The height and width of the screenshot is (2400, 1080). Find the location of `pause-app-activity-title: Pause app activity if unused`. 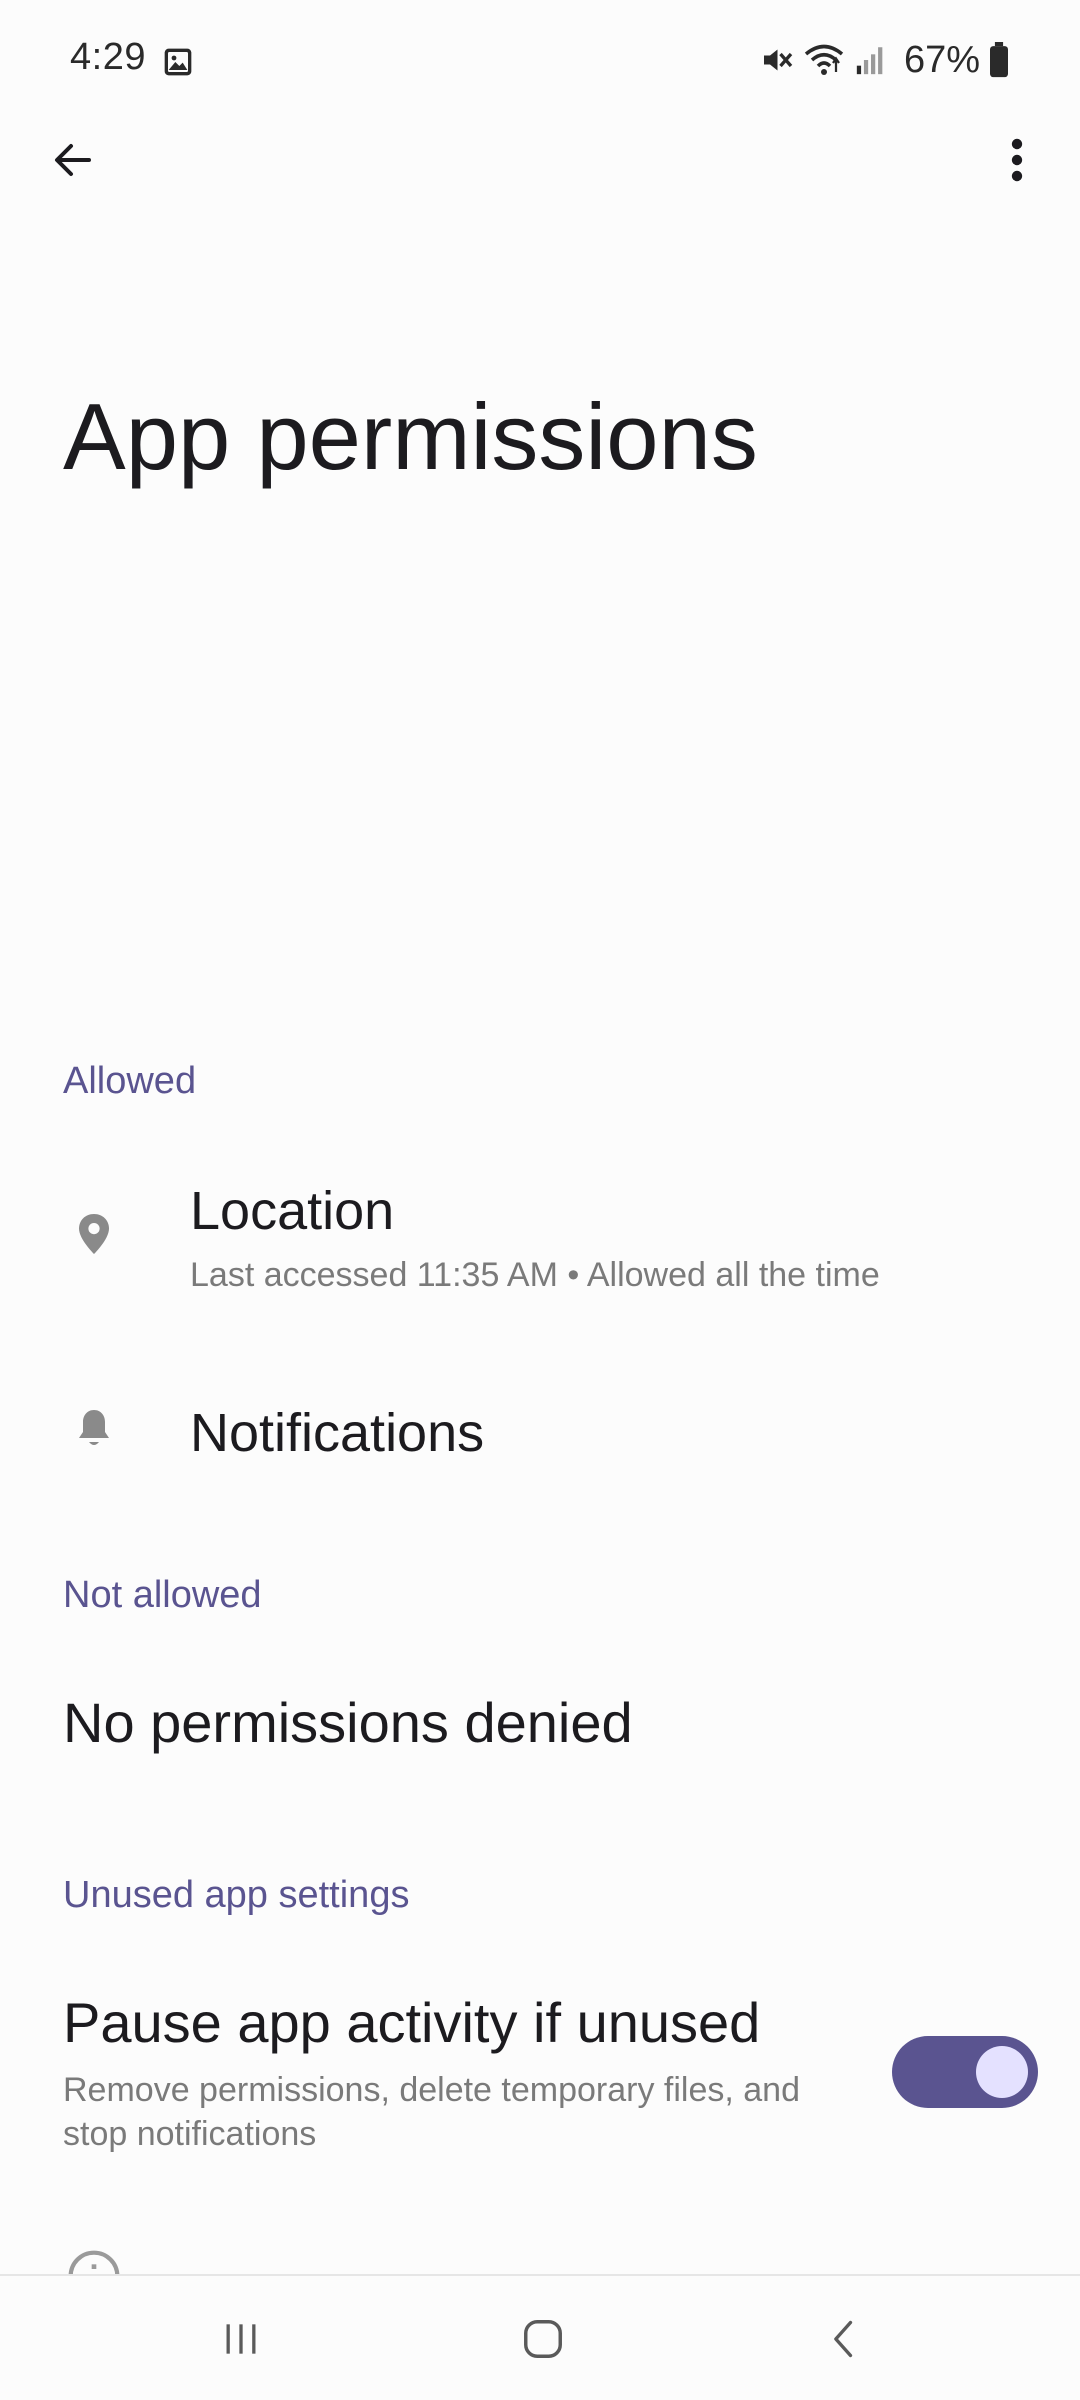

pause-app-activity-title: Pause app activity if unused is located at coordinates (411, 2022).